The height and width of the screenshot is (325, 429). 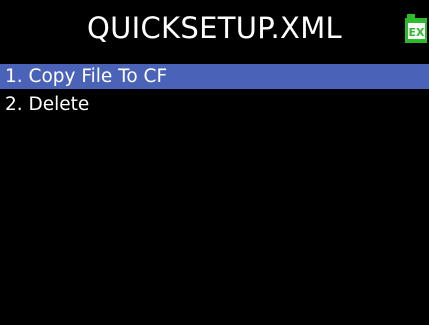 I want to click on file-title: QUICKSETUP.XML, so click(x=214, y=28).